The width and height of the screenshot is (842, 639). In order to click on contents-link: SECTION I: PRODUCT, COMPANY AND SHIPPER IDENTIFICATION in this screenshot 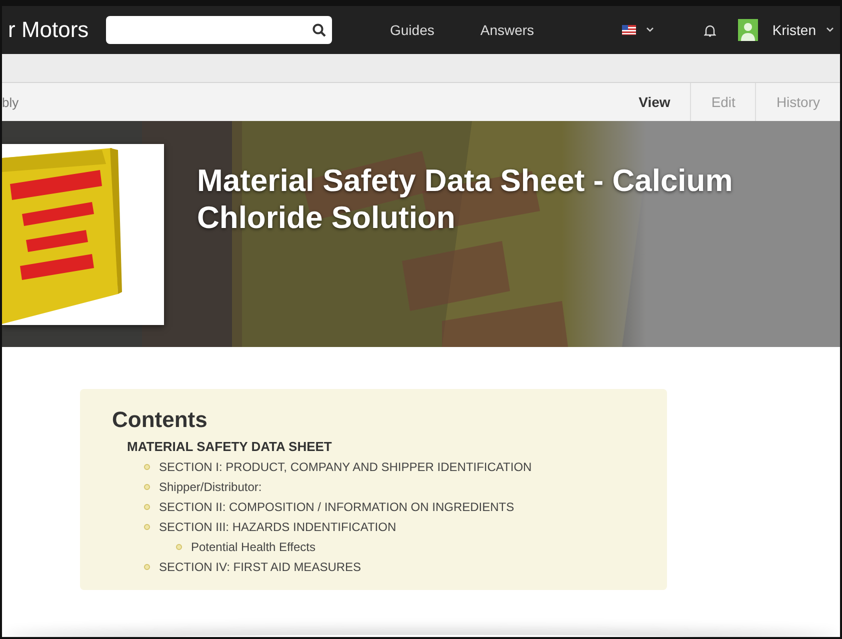, I will do `click(345, 467)`.